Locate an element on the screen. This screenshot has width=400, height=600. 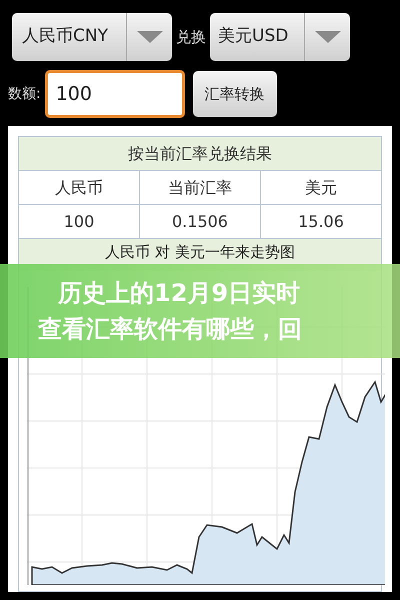
currency-dropdown: 美元USD is located at coordinates (280, 37).